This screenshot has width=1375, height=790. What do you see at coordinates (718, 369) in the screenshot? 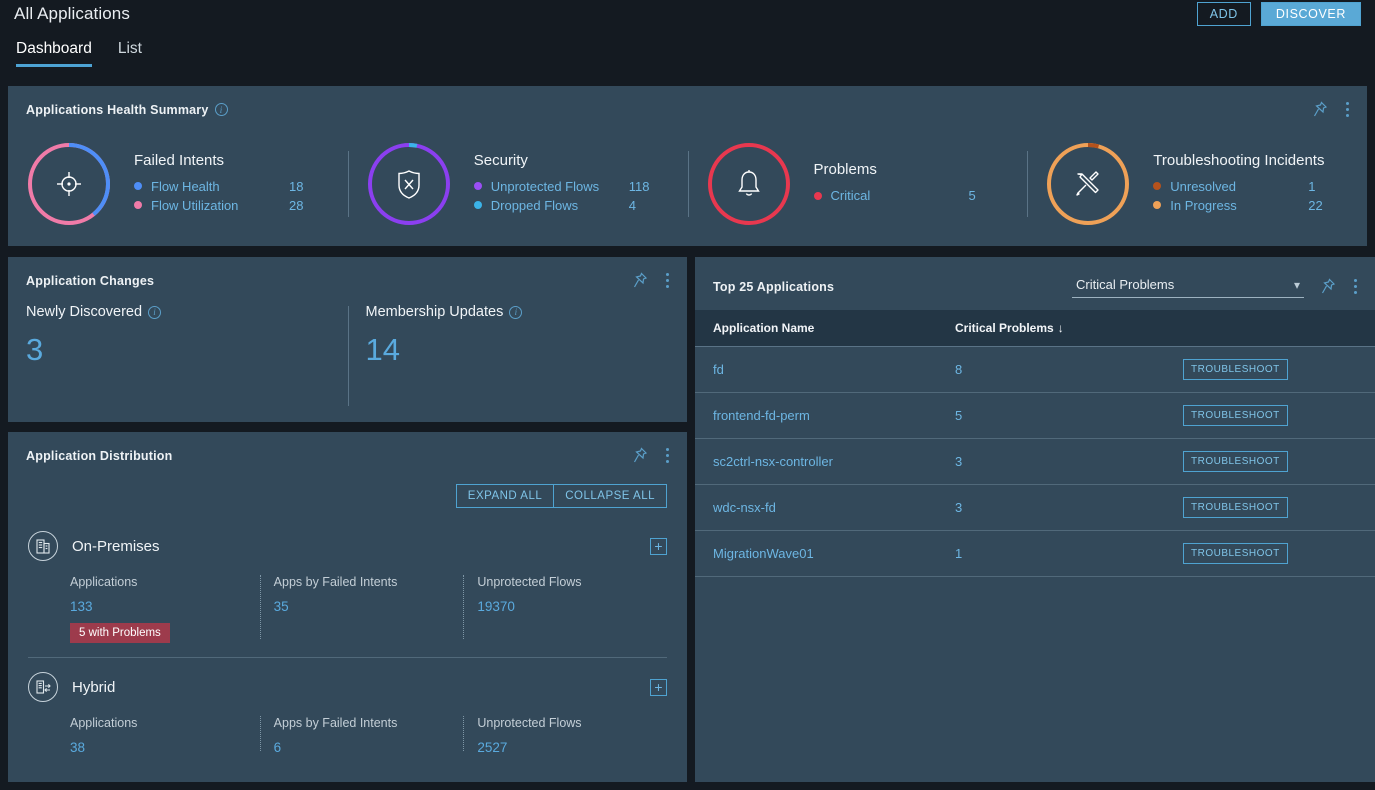
I see `application-link: fd` at bounding box center [718, 369].